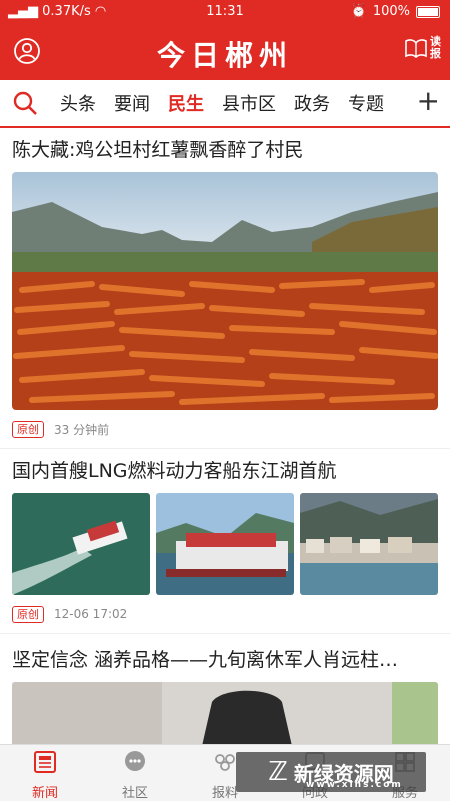  I want to click on lake-town-image, so click(369, 544).